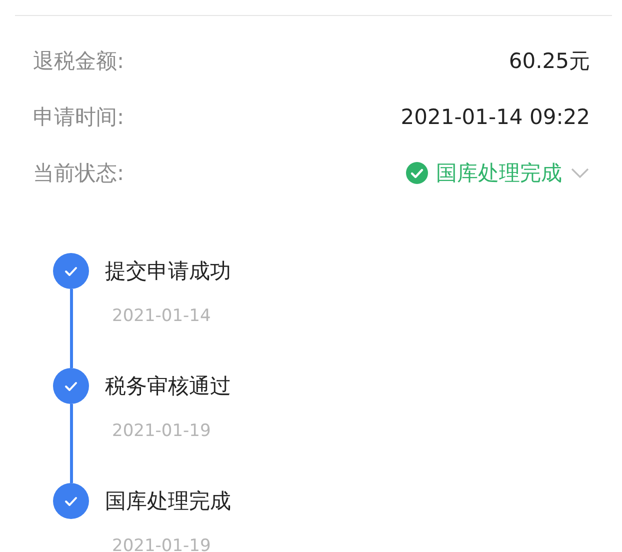 This screenshot has height=552, width=622. Describe the element at coordinates (580, 173) in the screenshot. I see `chevron-down-icon` at that location.